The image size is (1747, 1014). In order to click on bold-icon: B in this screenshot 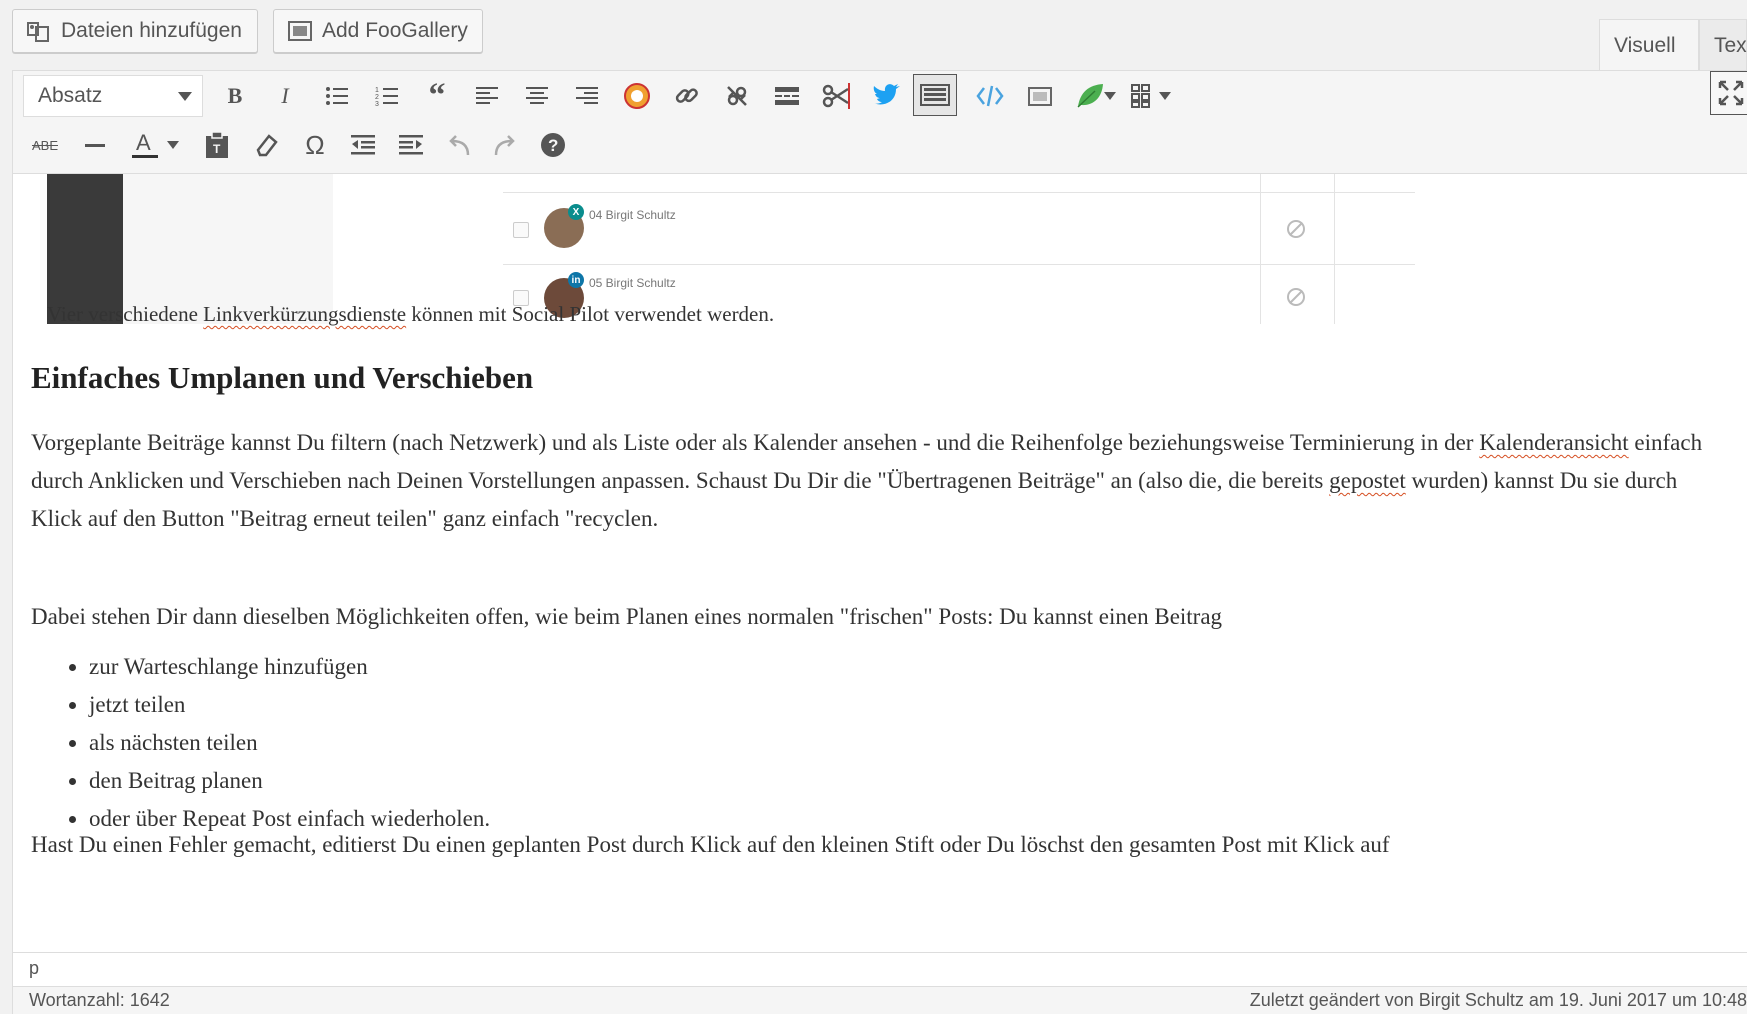, I will do `click(235, 95)`.